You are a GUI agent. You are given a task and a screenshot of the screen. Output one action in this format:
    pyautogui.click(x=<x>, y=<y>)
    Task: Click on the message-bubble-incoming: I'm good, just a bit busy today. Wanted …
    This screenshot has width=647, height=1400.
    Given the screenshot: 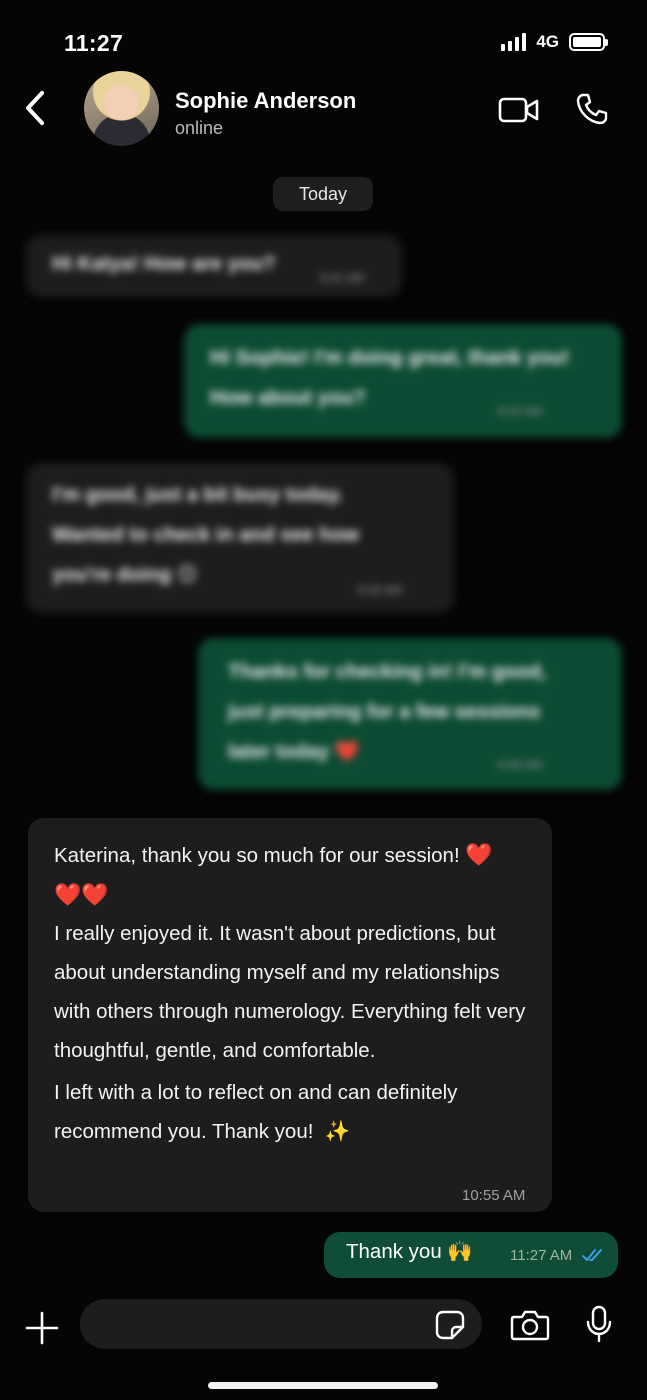 What is the action you would take?
    pyautogui.click(x=240, y=538)
    